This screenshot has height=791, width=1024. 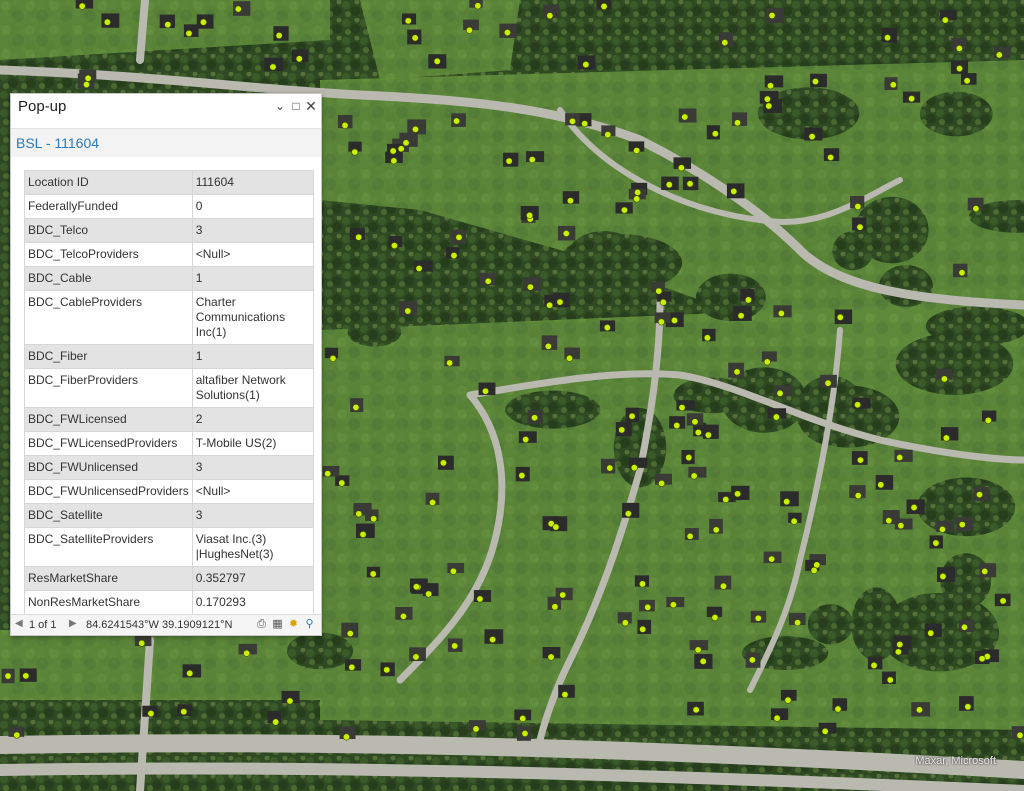 I want to click on maximize-icon: □, so click(x=296, y=106).